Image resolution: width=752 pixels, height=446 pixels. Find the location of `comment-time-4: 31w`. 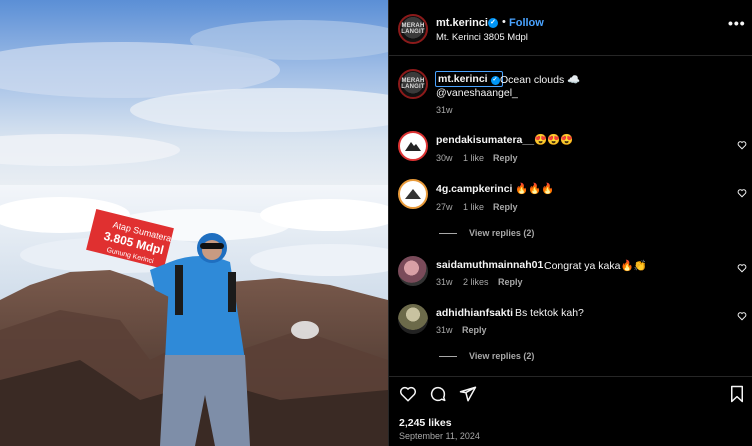

comment-time-4: 31w is located at coordinates (444, 330).